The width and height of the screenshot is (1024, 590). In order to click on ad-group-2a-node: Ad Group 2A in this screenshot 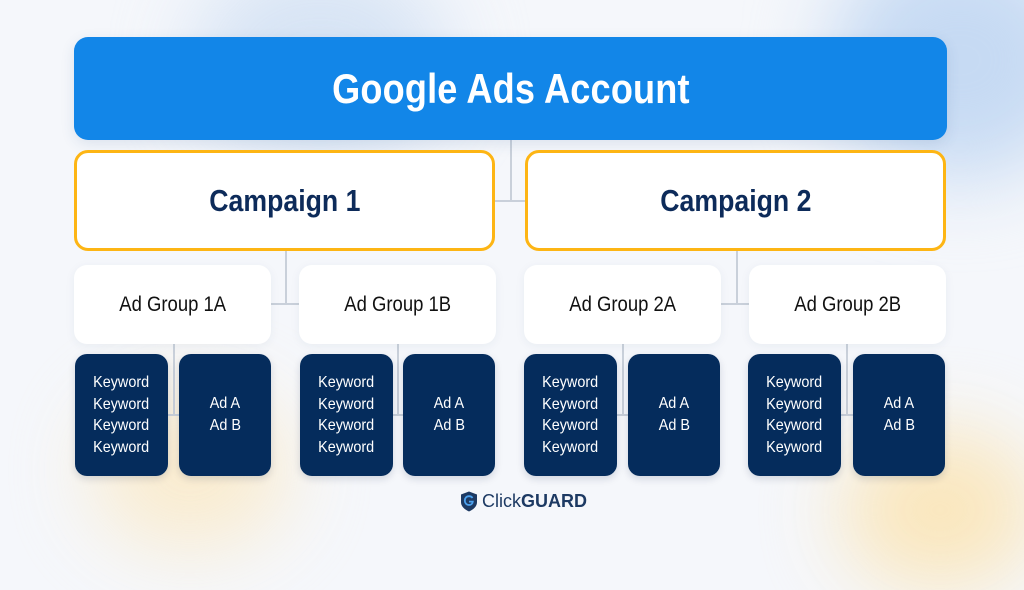, I will do `click(622, 304)`.